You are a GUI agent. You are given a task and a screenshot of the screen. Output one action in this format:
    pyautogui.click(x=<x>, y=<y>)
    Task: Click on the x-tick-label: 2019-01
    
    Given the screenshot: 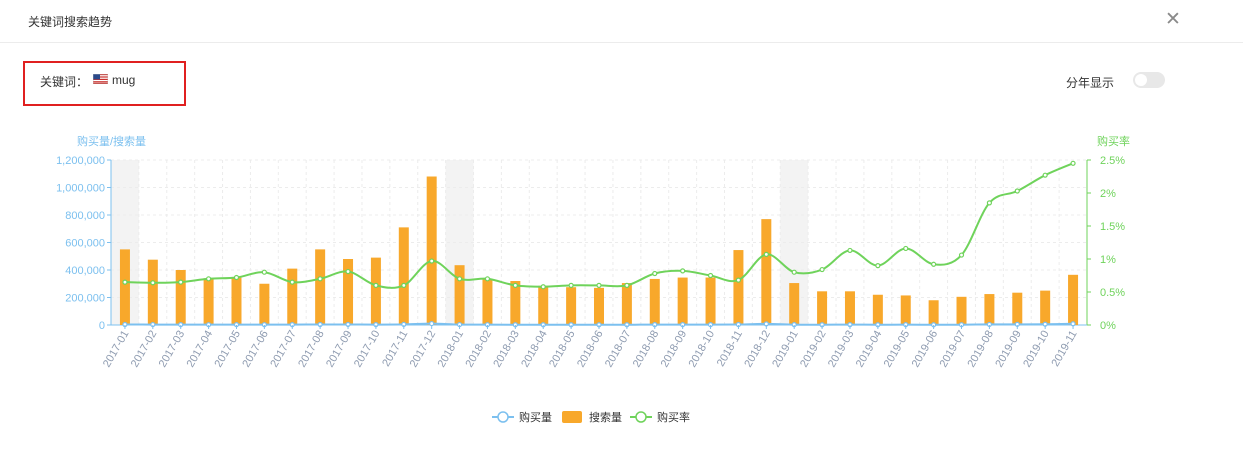 What is the action you would take?
    pyautogui.click(x=785, y=349)
    